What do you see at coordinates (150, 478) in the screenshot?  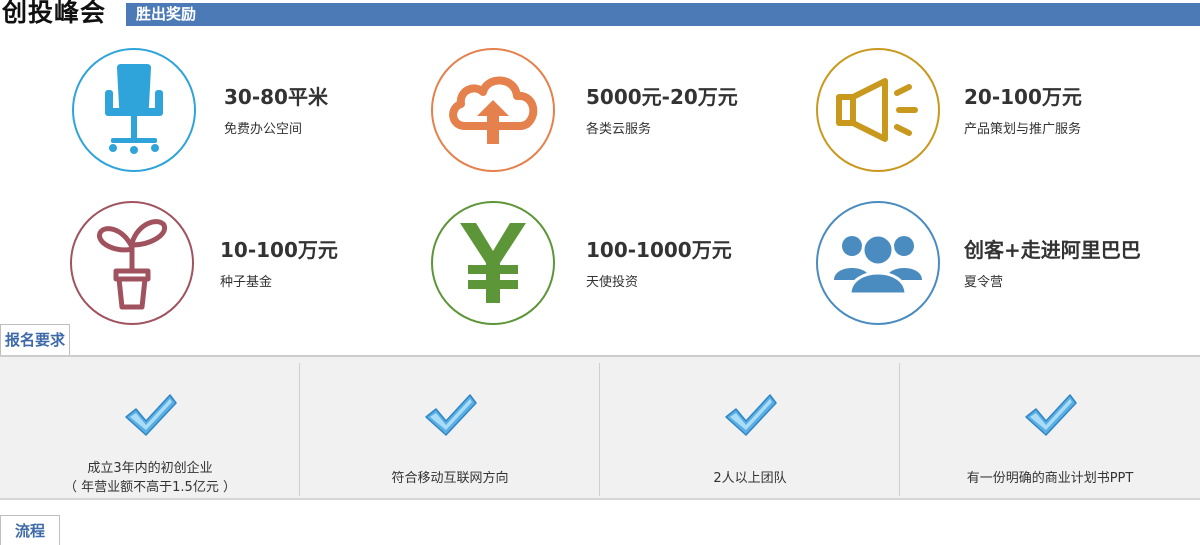 I see `requirement-text: 成立3年内的初创企业 （ 年营业额不高于1.5亿元 ）` at bounding box center [150, 478].